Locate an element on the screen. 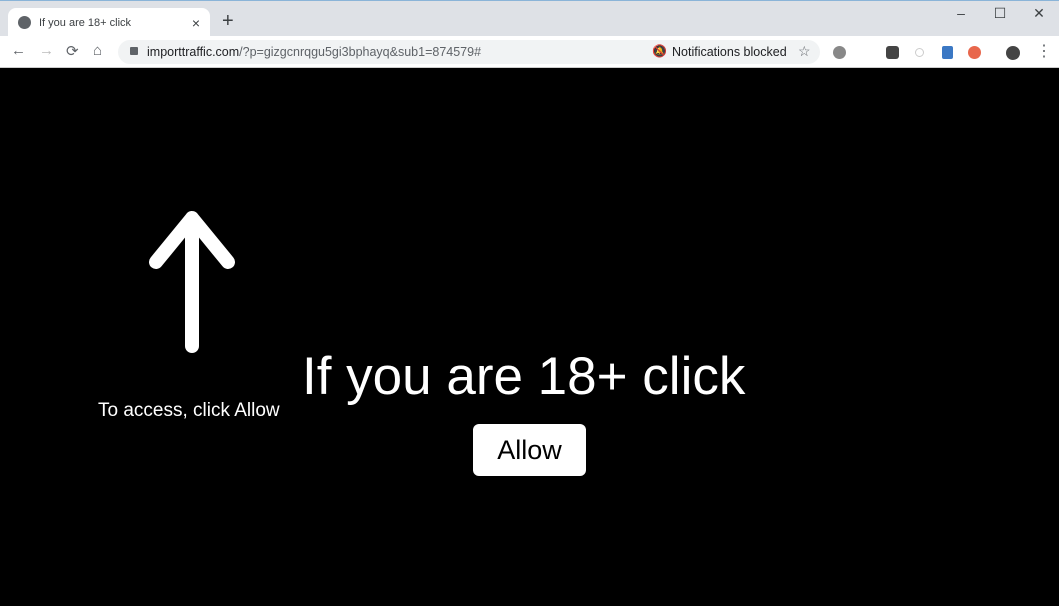 The height and width of the screenshot is (606, 1059). reload-button: ⟳ is located at coordinates (72, 51).